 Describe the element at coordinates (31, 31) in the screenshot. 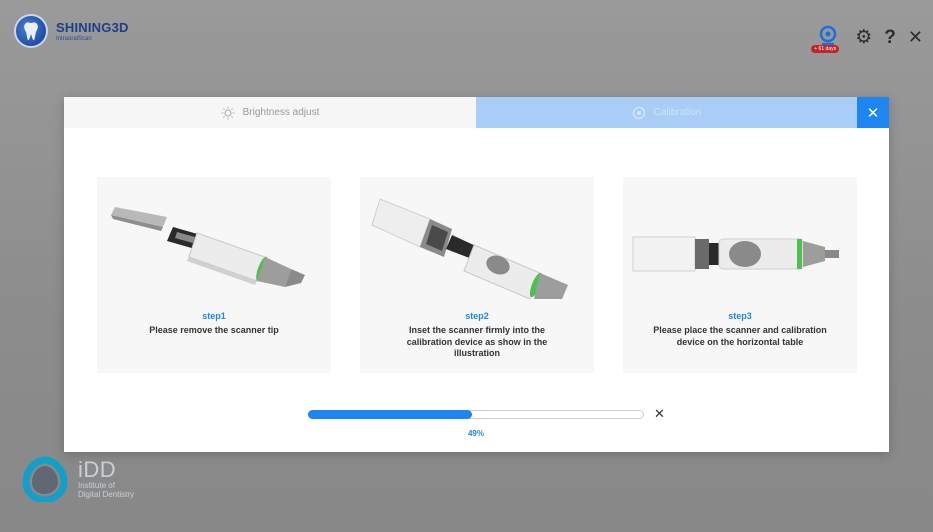

I see `tooth-logo-icon` at that location.